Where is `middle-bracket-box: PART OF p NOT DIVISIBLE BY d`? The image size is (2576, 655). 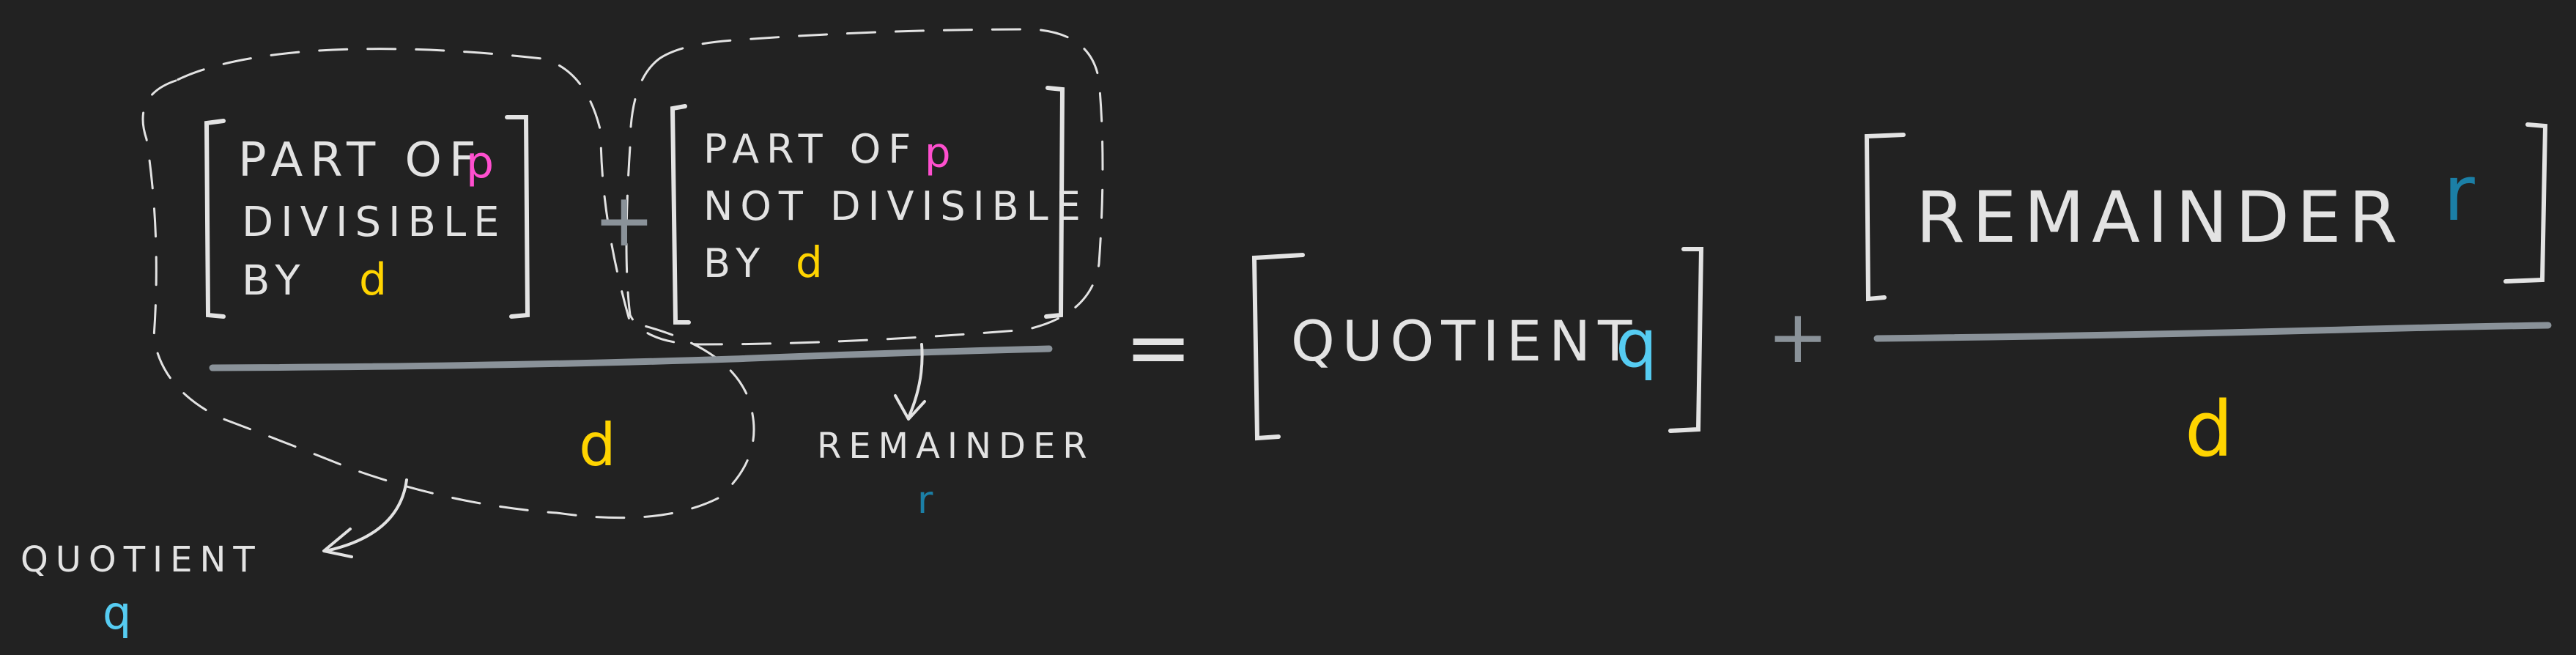
middle-bracket-box: PART OF p NOT DIVISIBLE BY d is located at coordinates (879, 206).